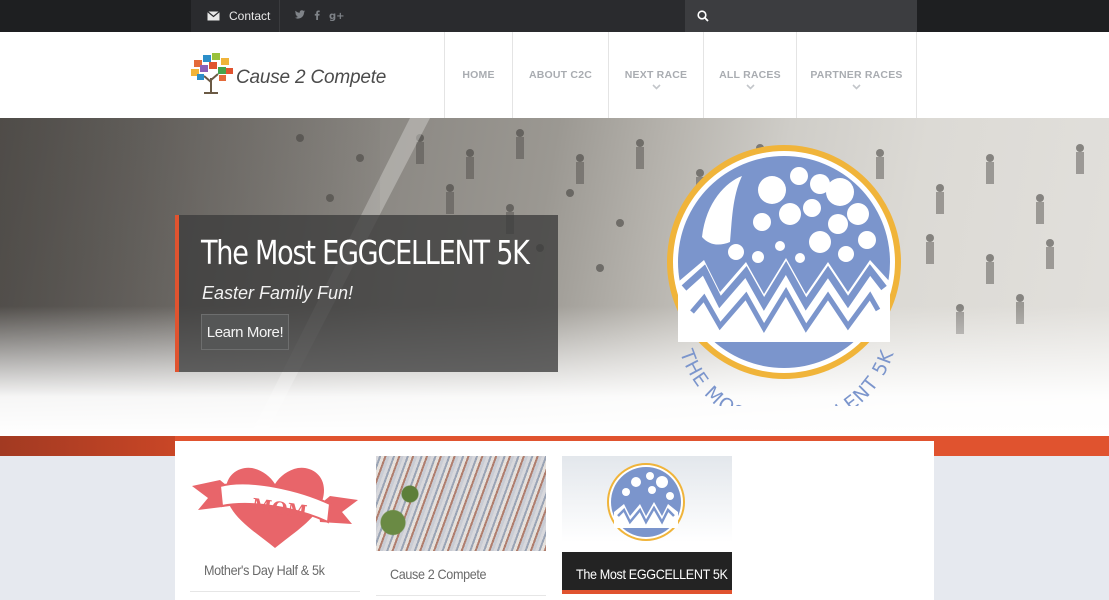 The height and width of the screenshot is (600, 1109). I want to click on logo-text: Cause 2 Compete, so click(311, 77).